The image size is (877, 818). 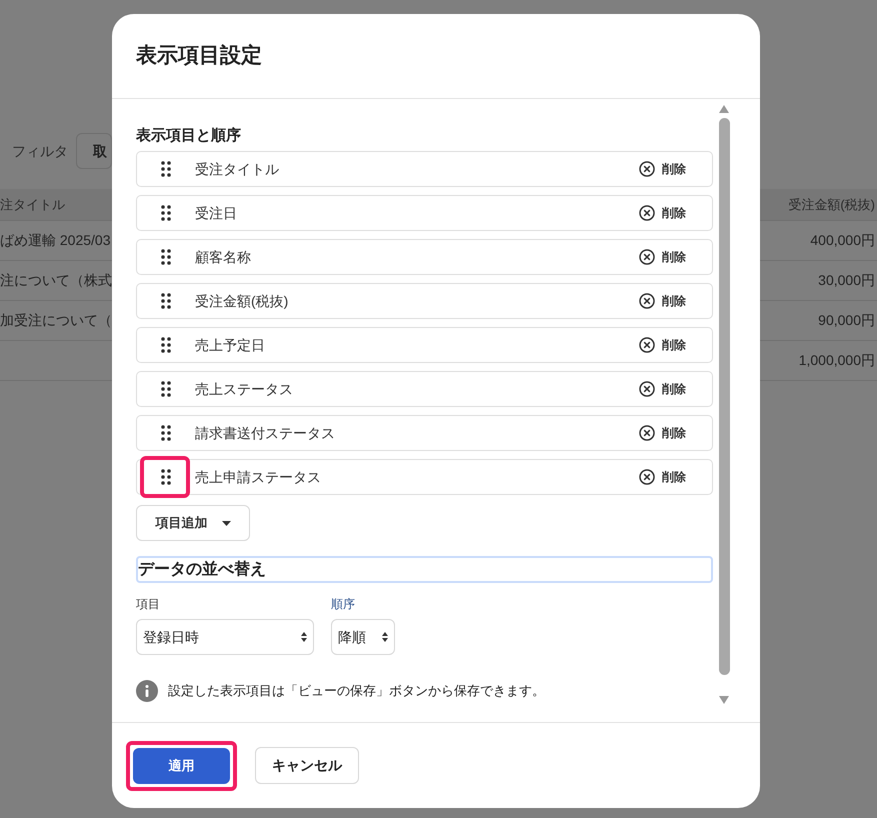 What do you see at coordinates (223, 257) in the screenshot?
I see `item-label: 顧客名称` at bounding box center [223, 257].